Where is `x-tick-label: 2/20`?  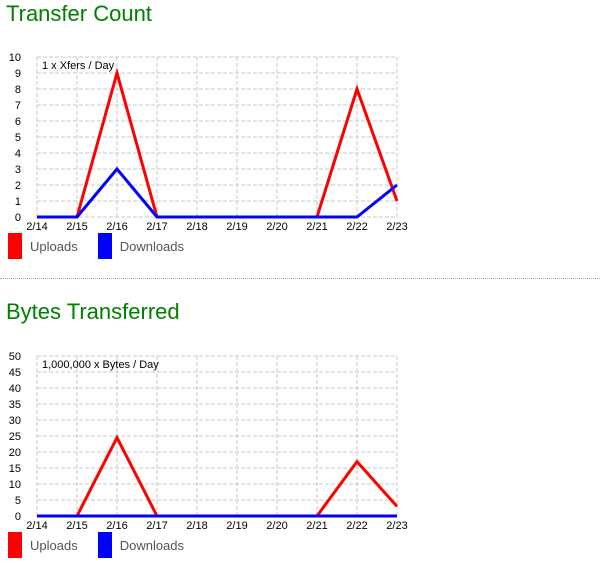 x-tick-label: 2/20 is located at coordinates (276, 526).